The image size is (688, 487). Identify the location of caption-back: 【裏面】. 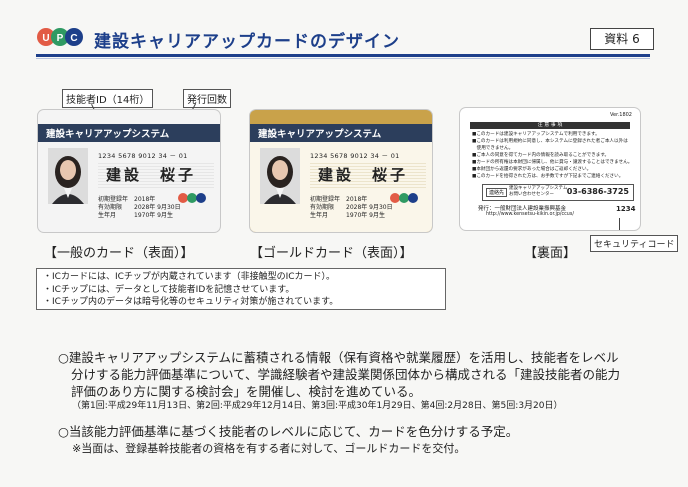
(550, 253).